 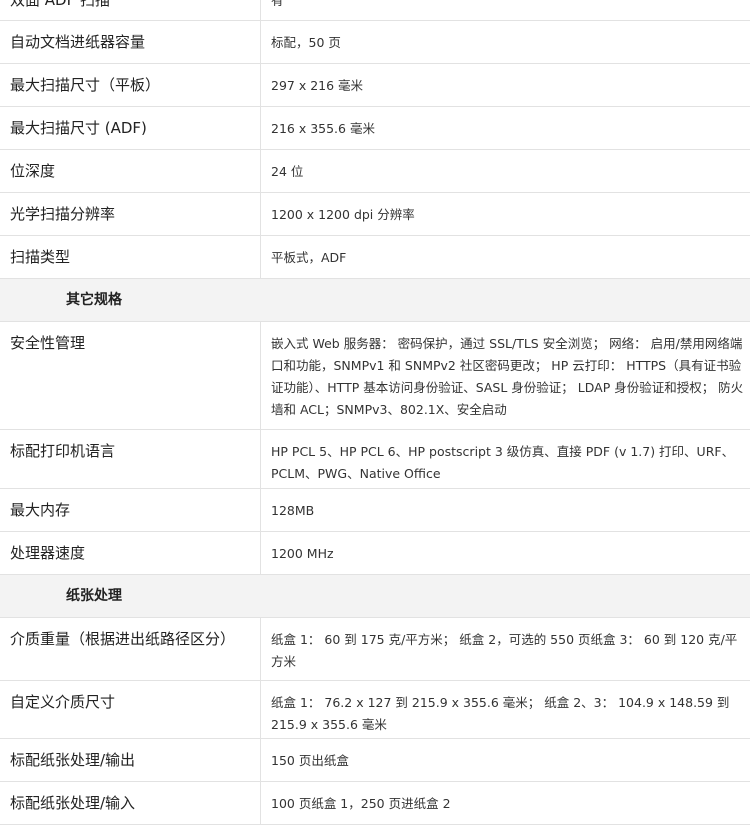 I want to click on section-header: 其它规格, so click(x=375, y=300).